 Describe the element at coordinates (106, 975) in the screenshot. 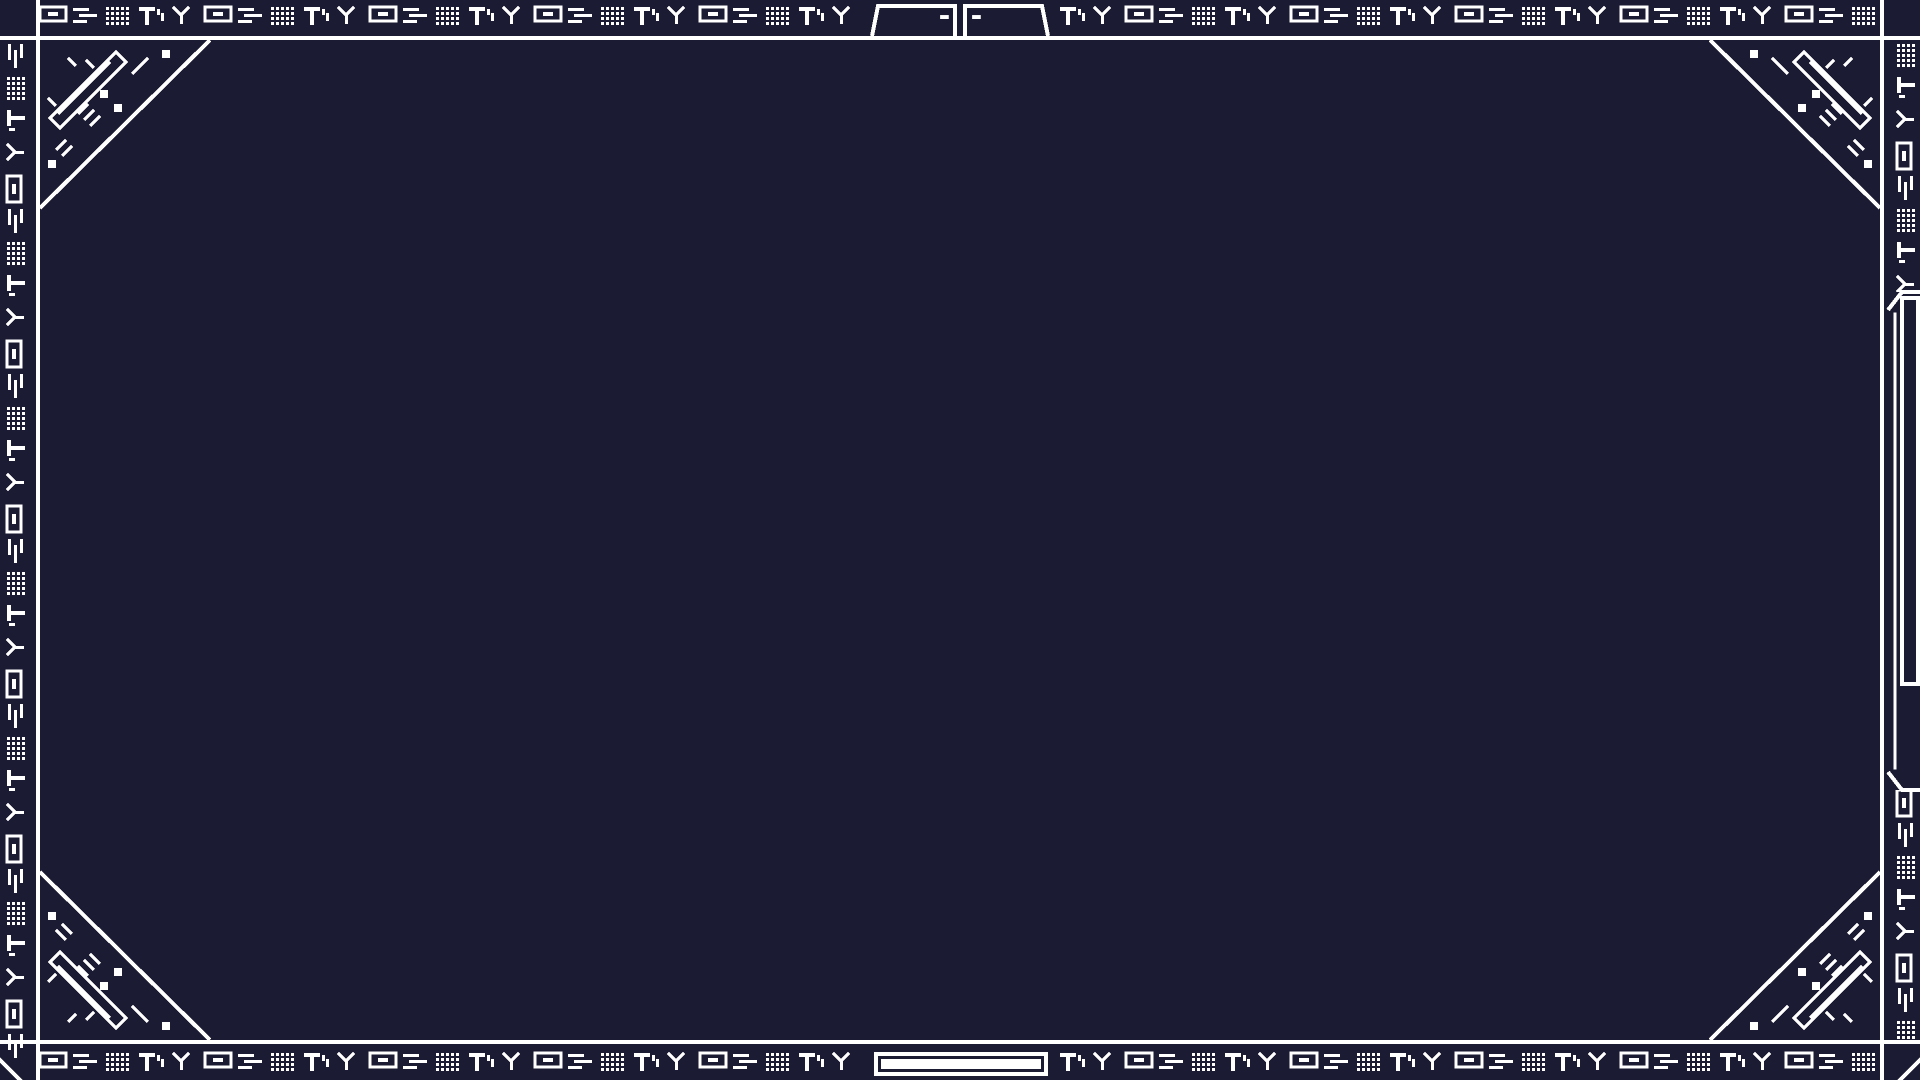

I see `corner-ornament-bottom-left` at that location.